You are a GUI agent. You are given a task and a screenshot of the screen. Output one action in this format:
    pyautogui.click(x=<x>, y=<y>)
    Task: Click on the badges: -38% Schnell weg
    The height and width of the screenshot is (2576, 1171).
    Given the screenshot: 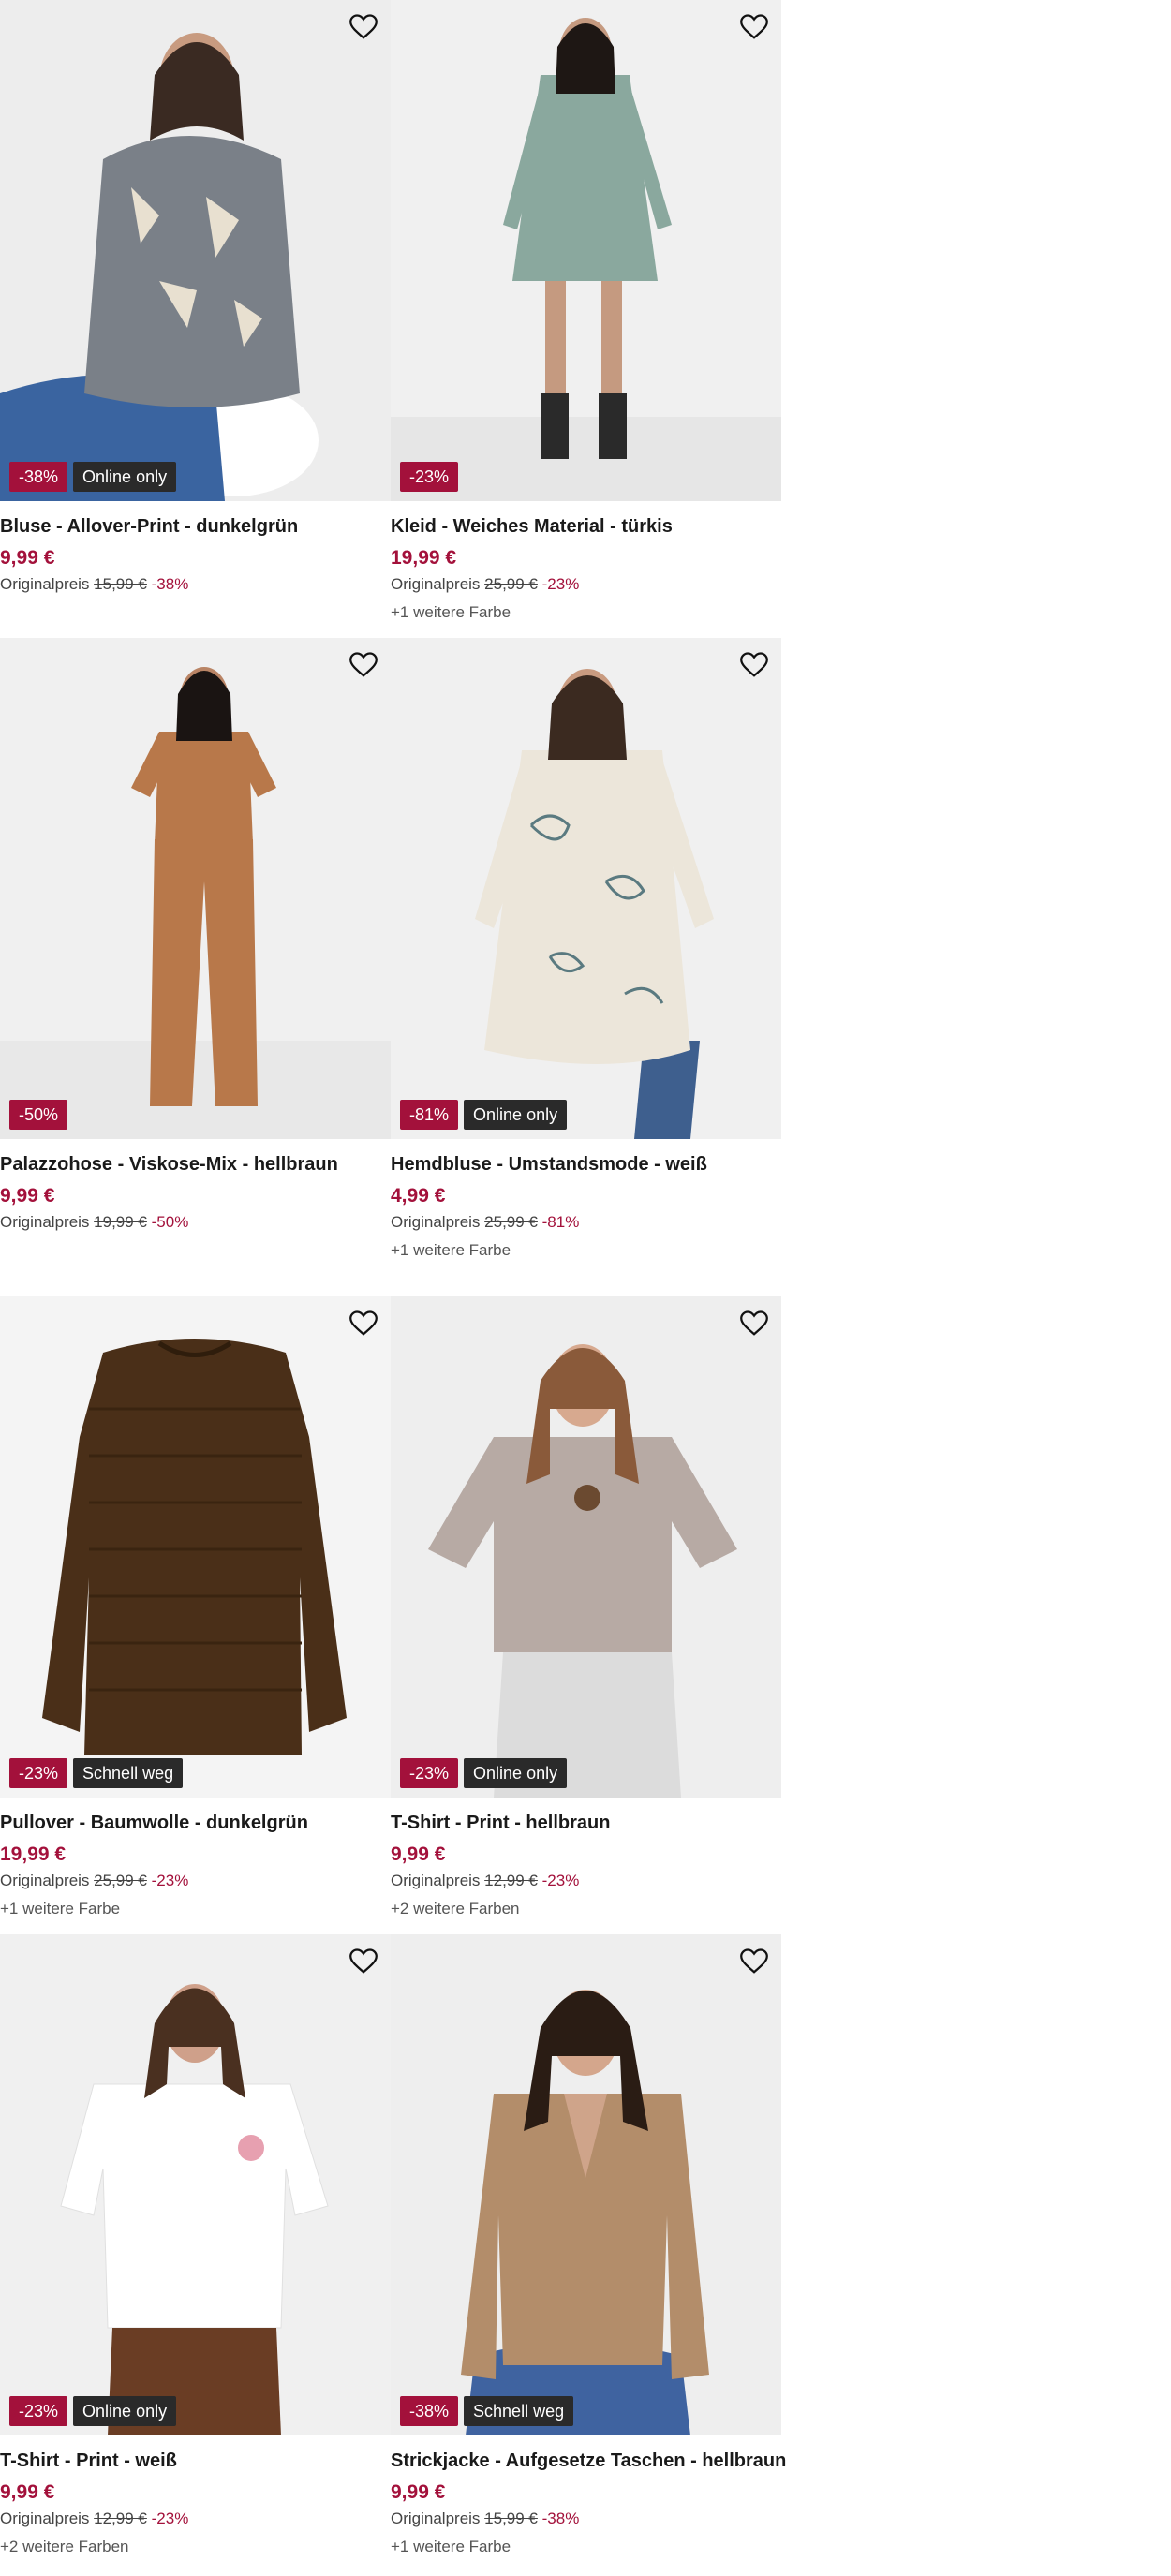 What is the action you would take?
    pyautogui.click(x=487, y=2411)
    